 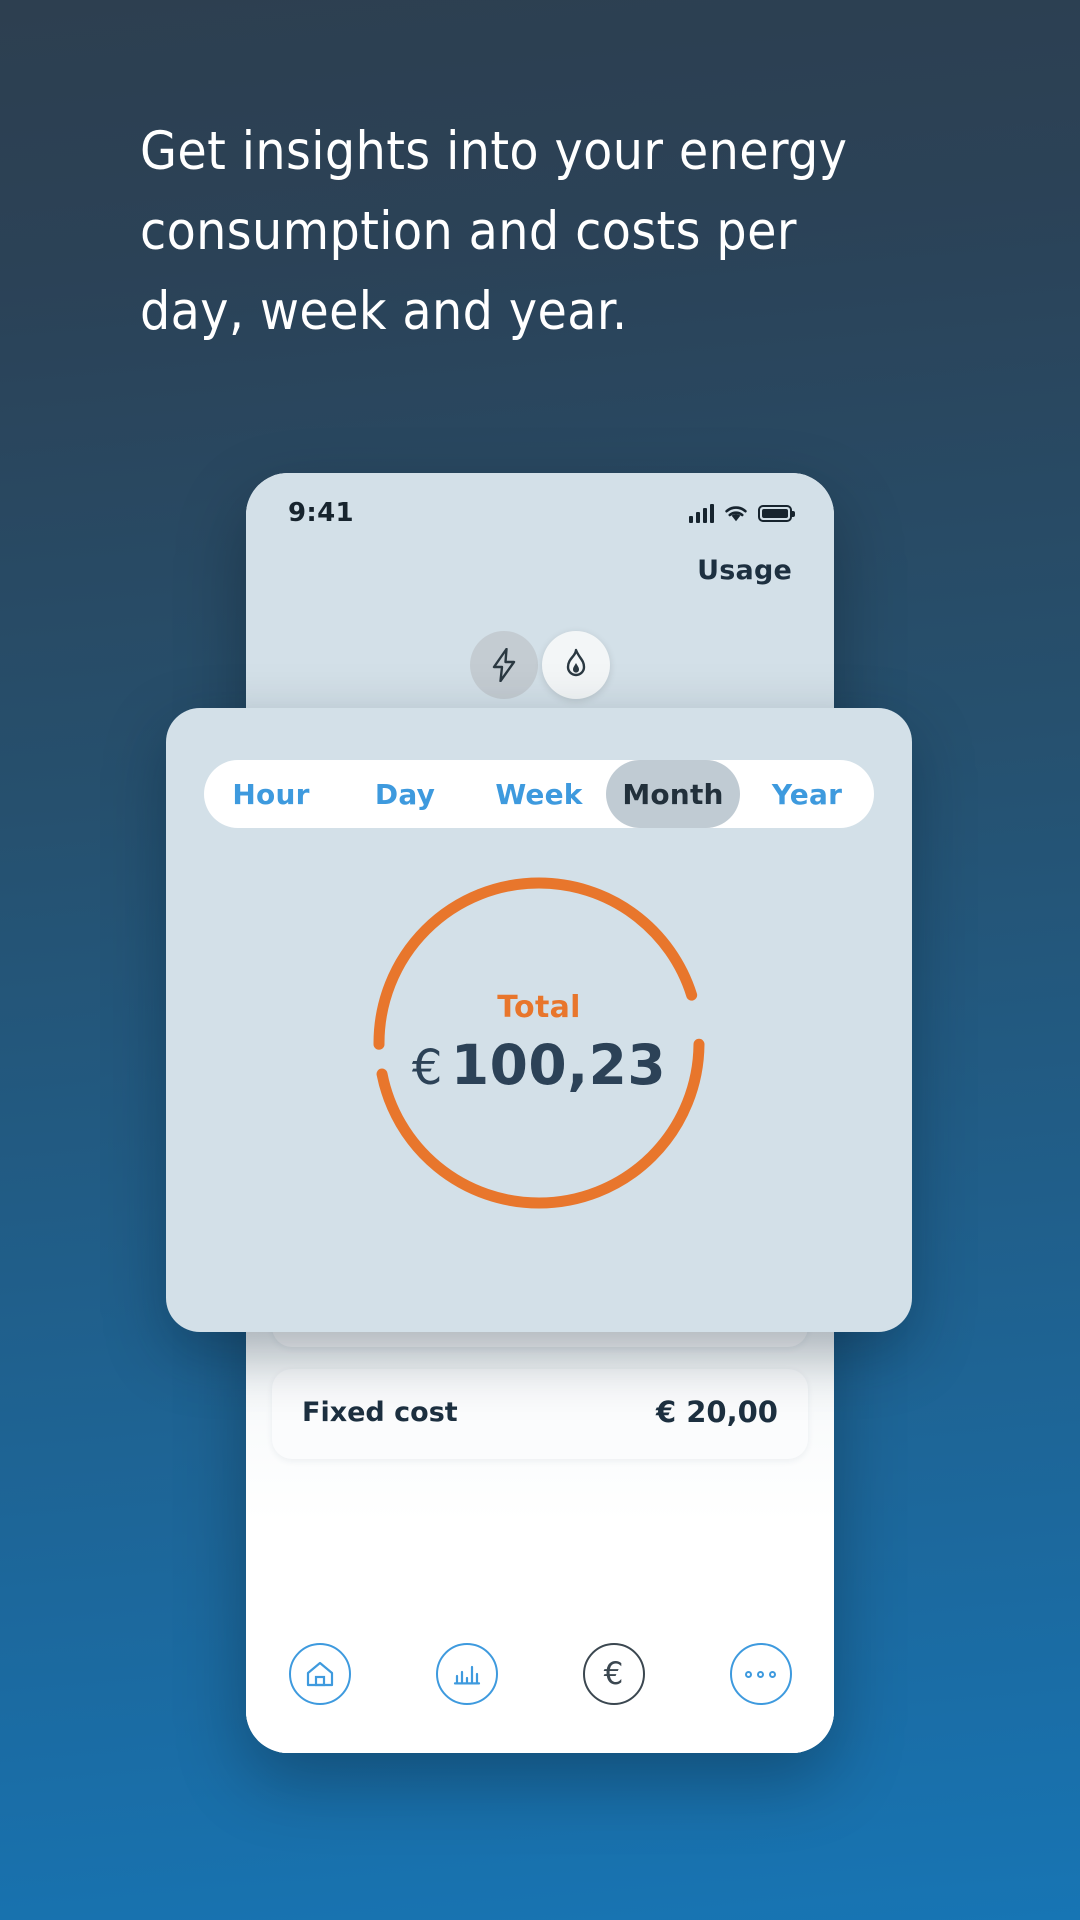 What do you see at coordinates (539, 1007) in the screenshot?
I see `donut-label: Total` at bounding box center [539, 1007].